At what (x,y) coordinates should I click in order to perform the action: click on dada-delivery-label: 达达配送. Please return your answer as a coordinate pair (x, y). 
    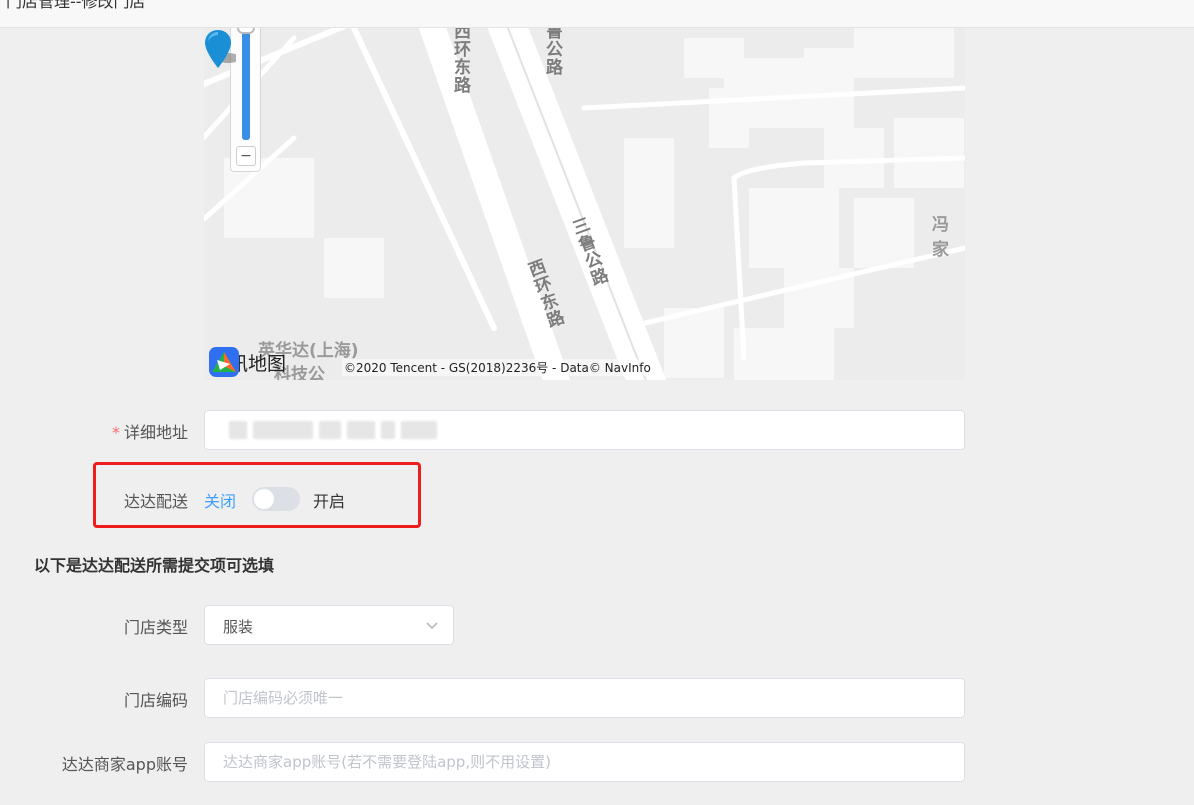
    Looking at the image, I should click on (155, 501).